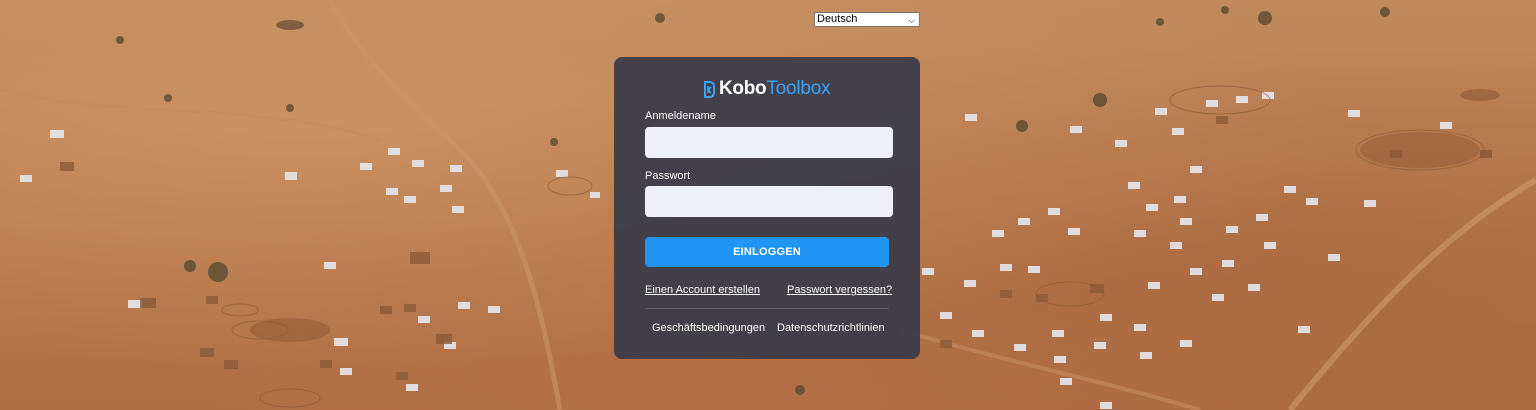 Image resolution: width=1536 pixels, height=410 pixels. What do you see at coordinates (702, 290) in the screenshot?
I see `create-account-link: Einen Account erstellen` at bounding box center [702, 290].